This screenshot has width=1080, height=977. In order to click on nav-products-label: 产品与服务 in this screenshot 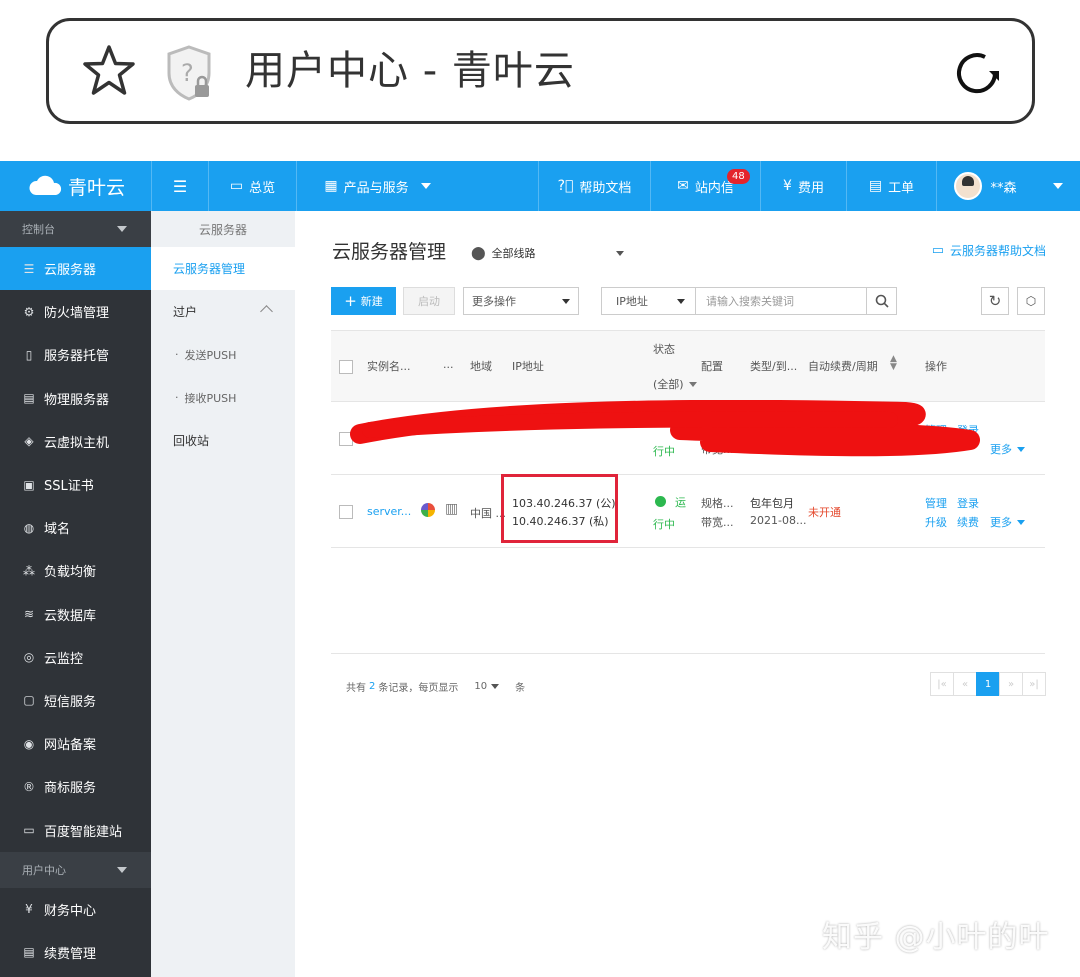, I will do `click(376, 188)`.